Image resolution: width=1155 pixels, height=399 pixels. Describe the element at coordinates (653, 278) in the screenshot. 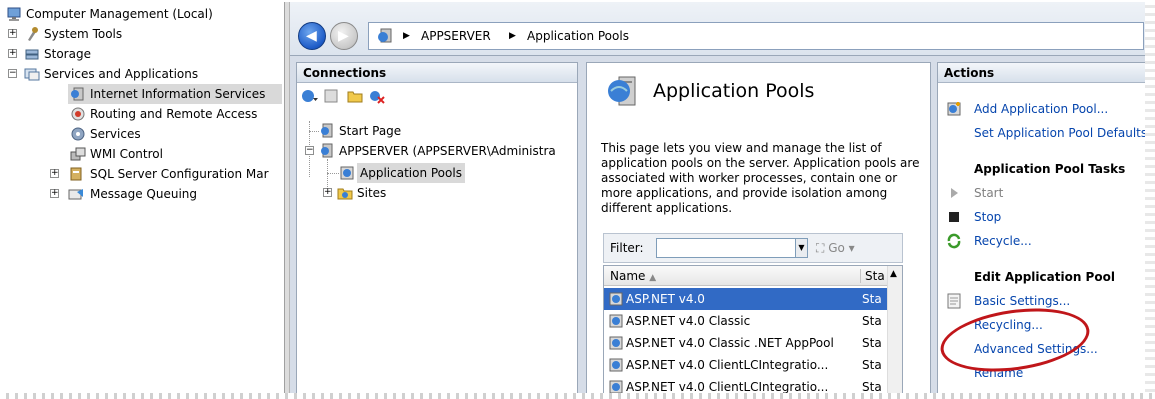

I see `sort-asc-icon: ▲` at that location.